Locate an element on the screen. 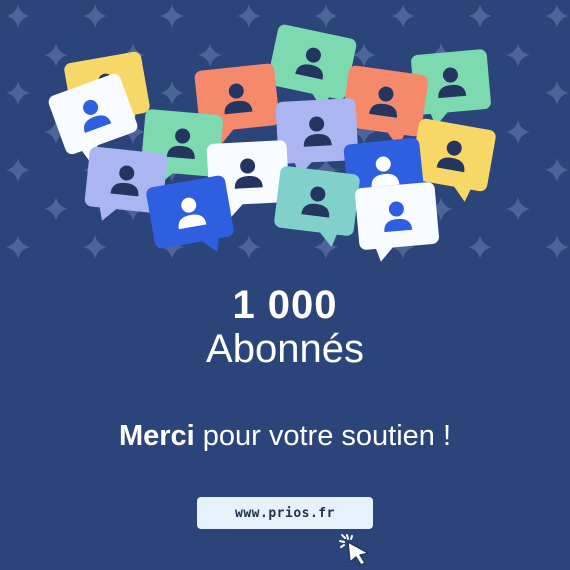 This screenshot has width=570, height=570. subscriber-label: Abonnés is located at coordinates (285, 349).